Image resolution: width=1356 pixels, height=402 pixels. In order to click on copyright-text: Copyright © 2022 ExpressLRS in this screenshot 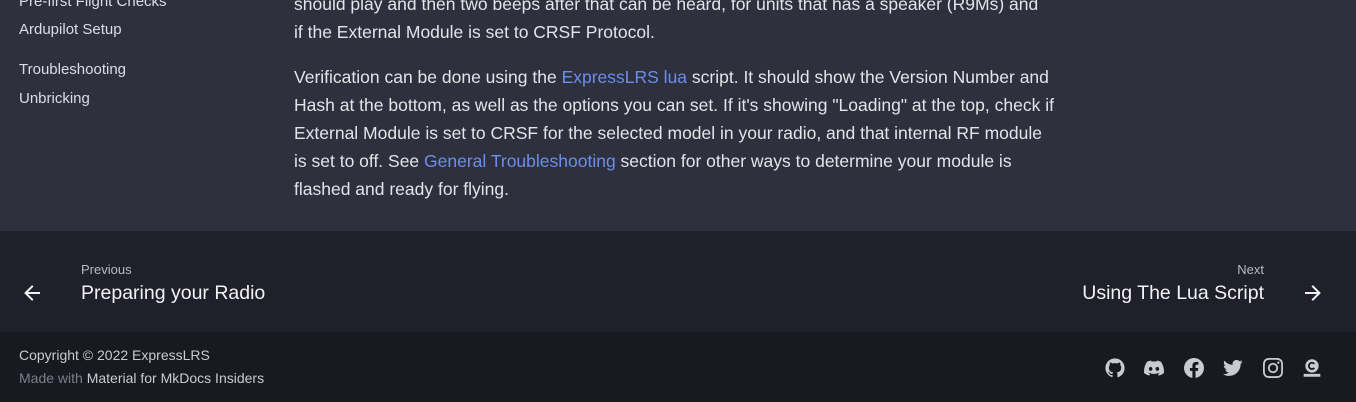, I will do `click(114, 355)`.